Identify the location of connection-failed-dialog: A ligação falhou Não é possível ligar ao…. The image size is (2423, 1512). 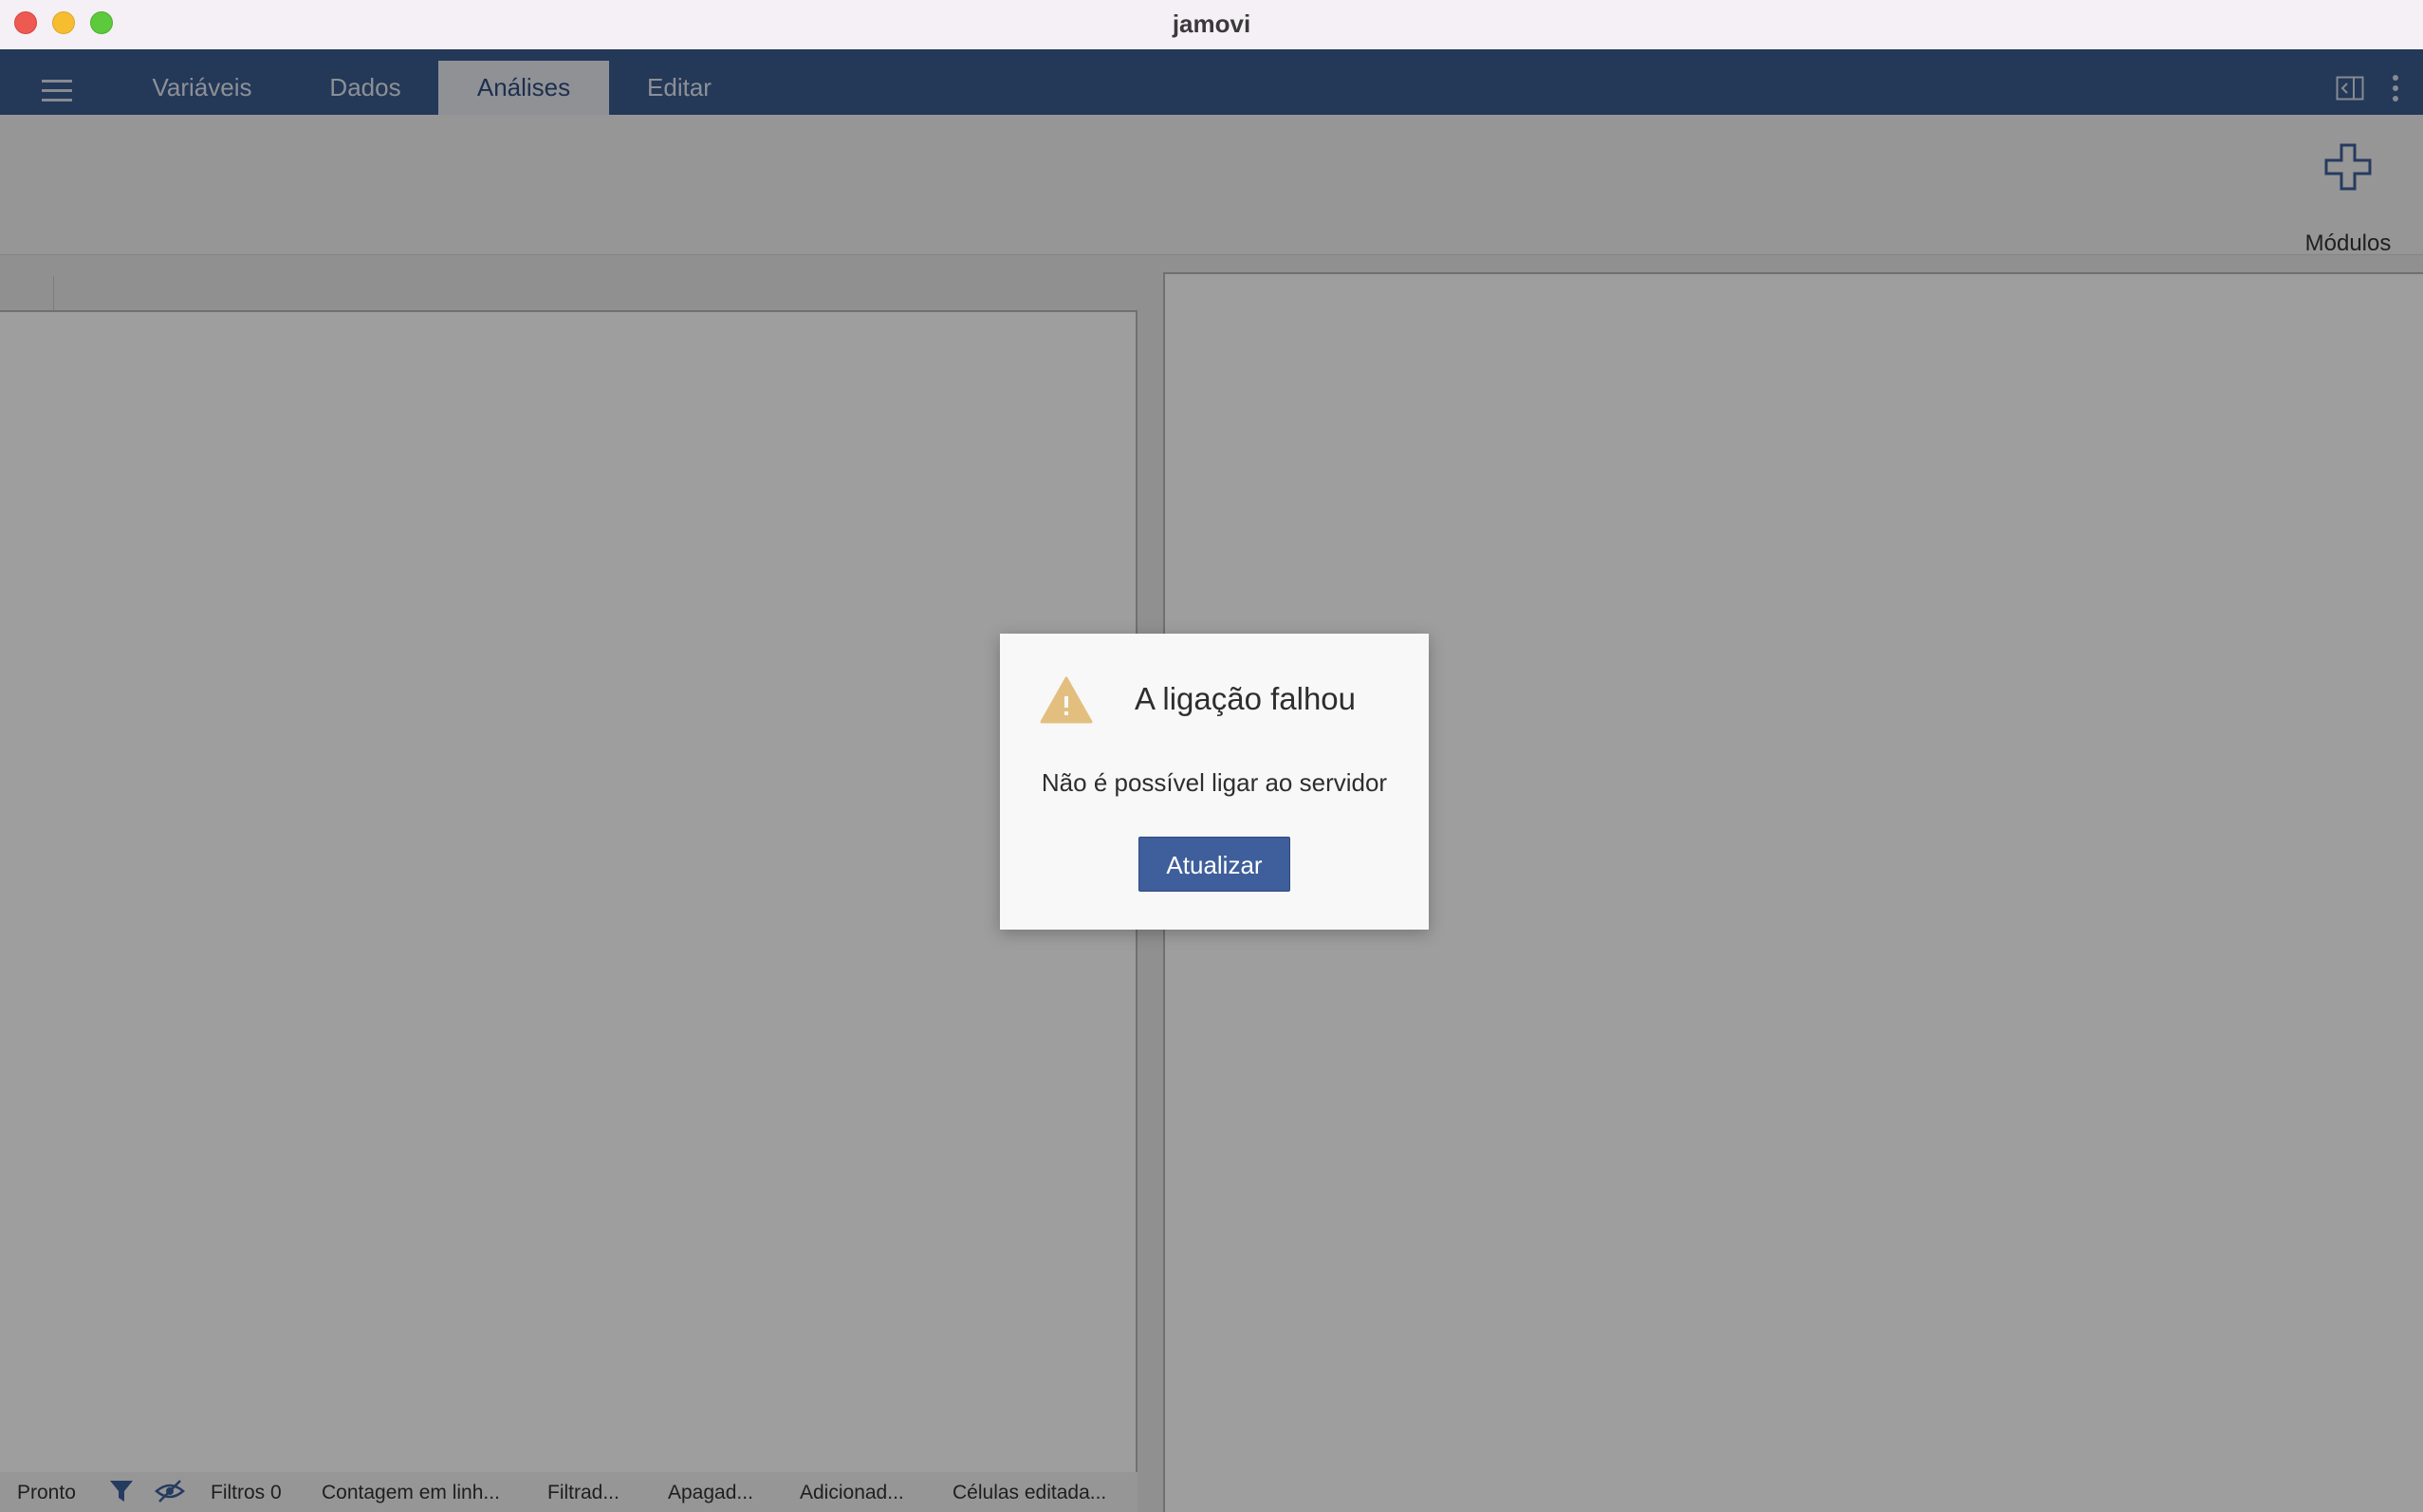
(1214, 782).